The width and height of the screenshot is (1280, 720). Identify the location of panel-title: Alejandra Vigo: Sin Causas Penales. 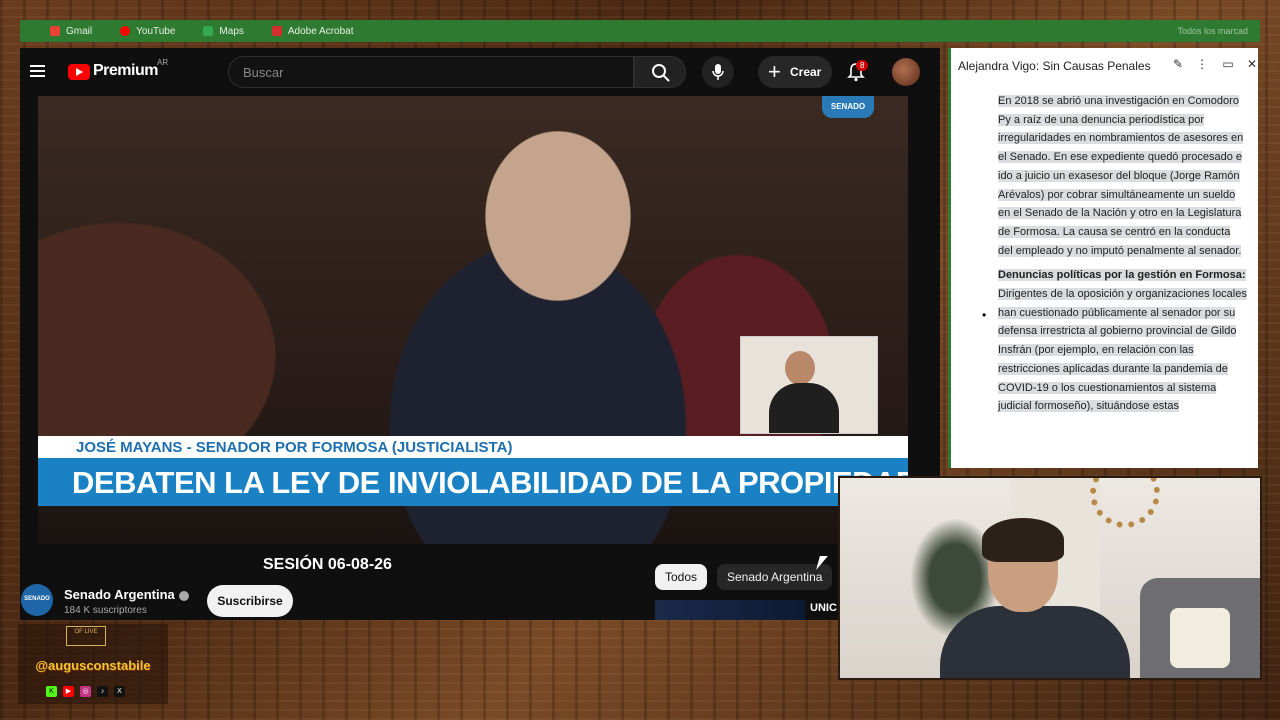
(1054, 66).